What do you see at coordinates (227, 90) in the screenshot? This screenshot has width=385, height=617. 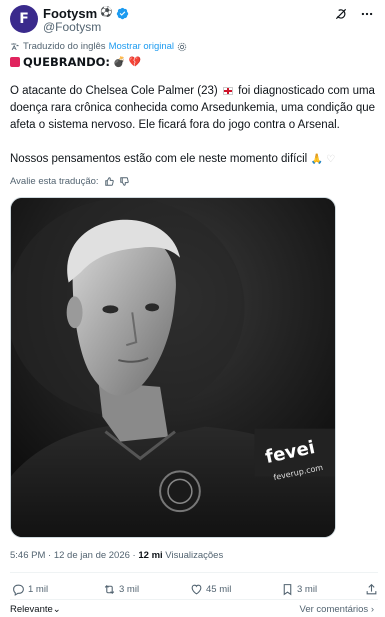 I see `england-flag-icon` at bounding box center [227, 90].